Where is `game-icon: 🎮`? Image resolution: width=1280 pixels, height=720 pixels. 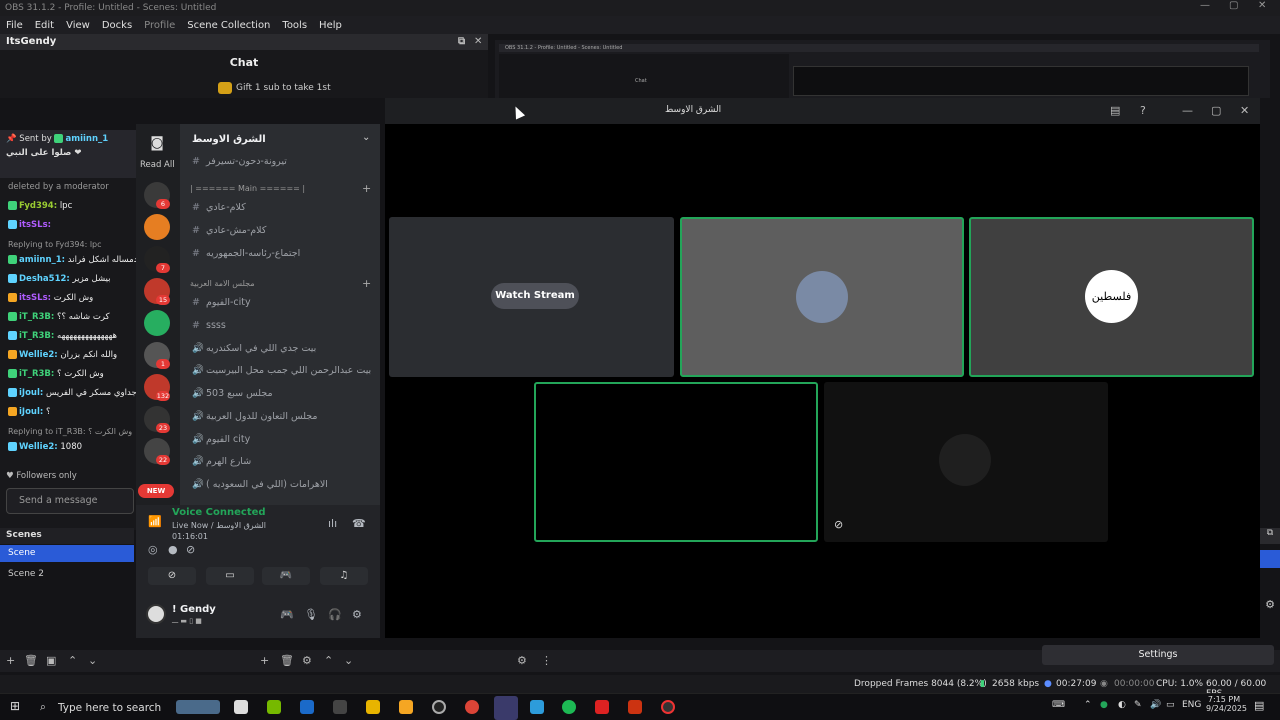
game-icon: 🎮 is located at coordinates (287, 614).